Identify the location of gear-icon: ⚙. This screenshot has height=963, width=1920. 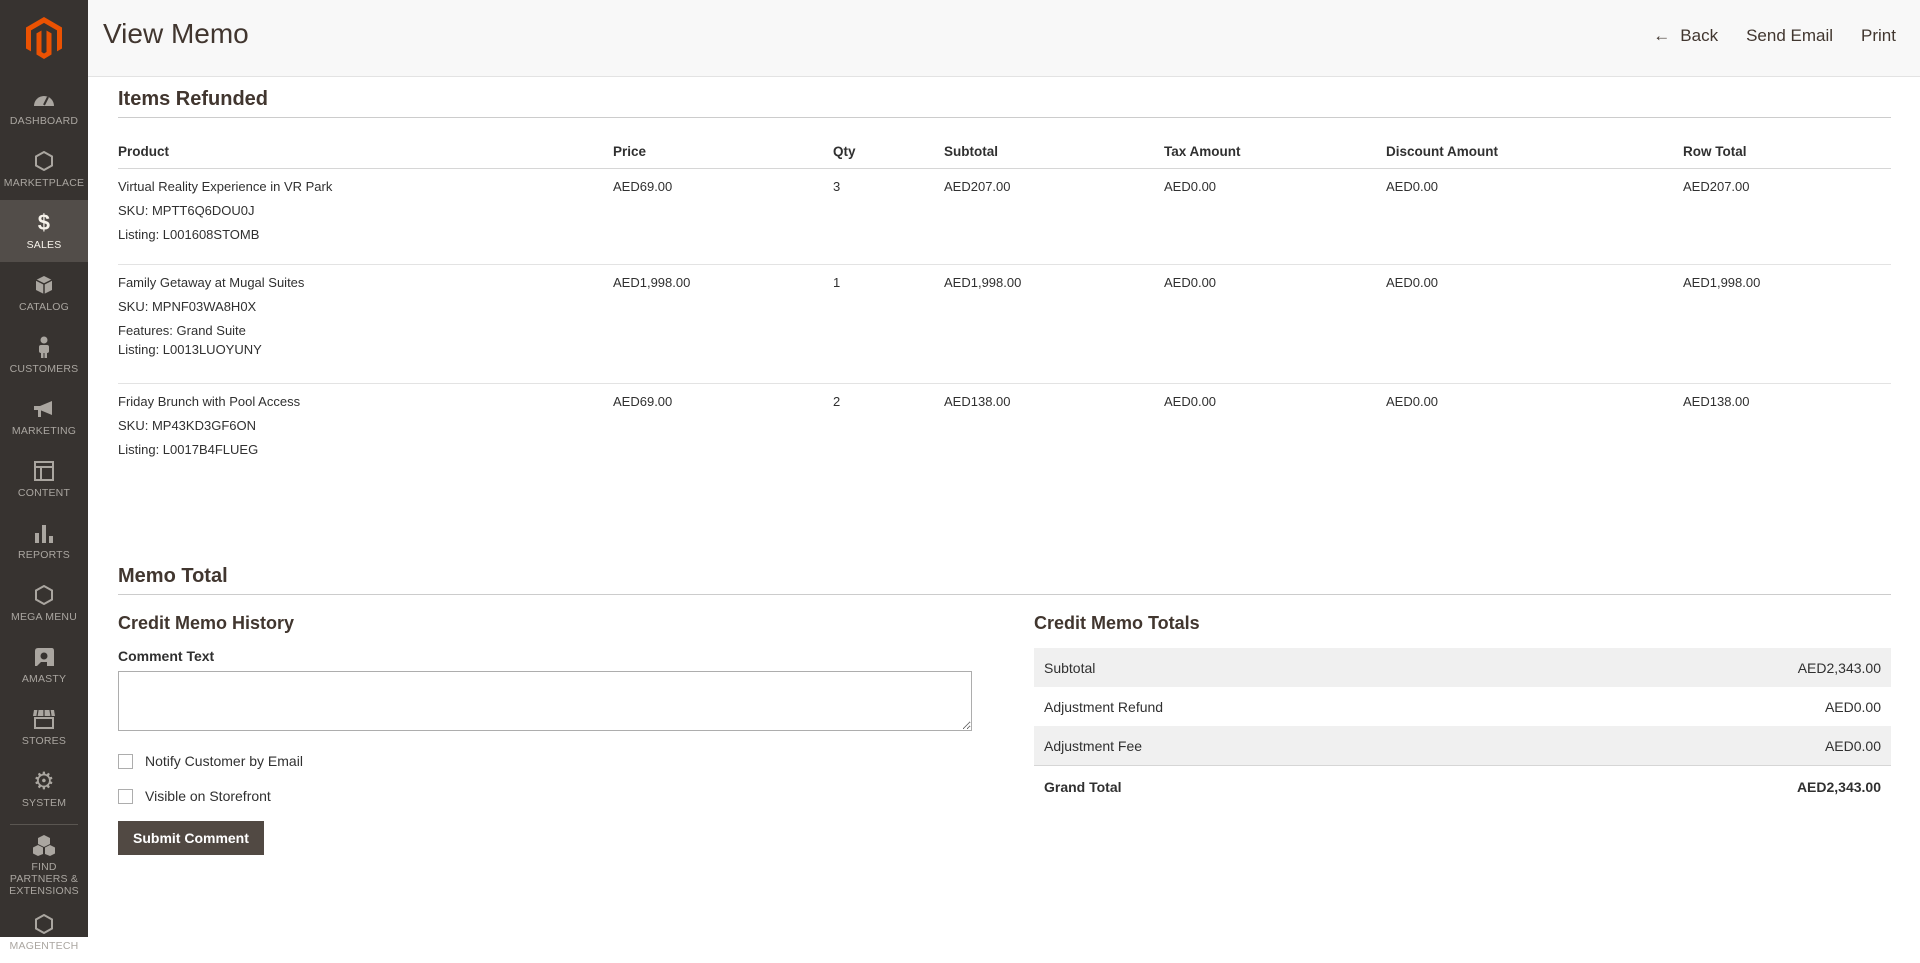
(44, 781).